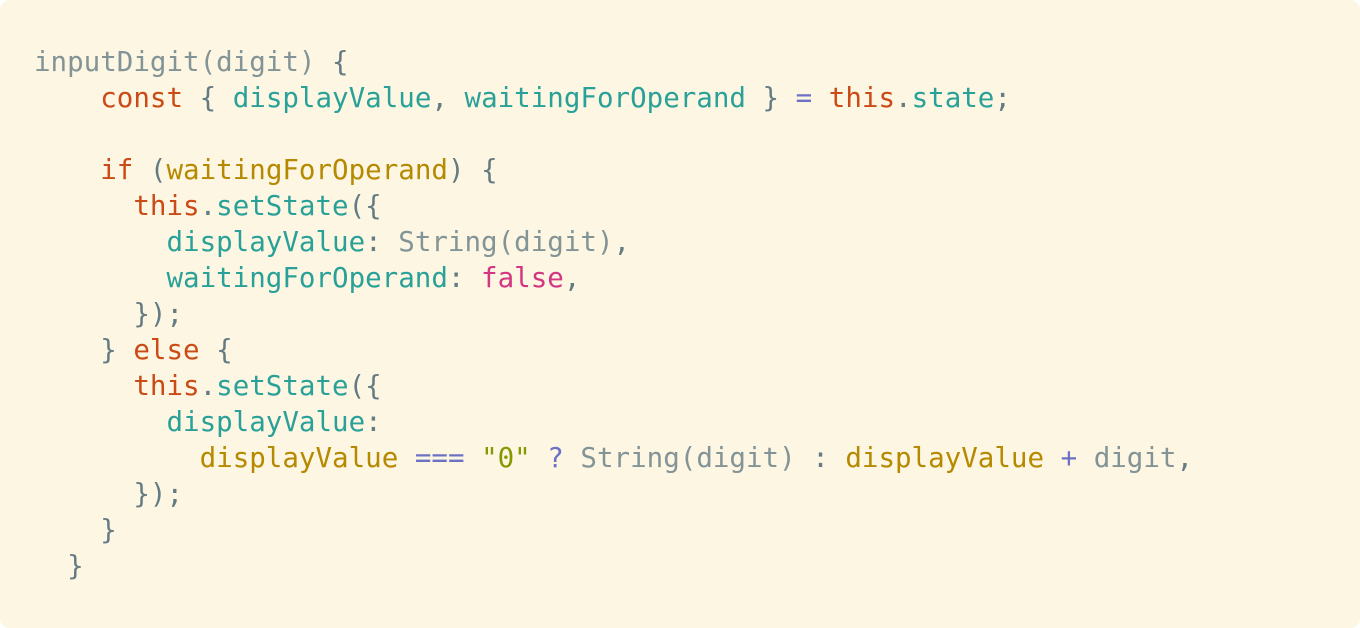 The width and height of the screenshot is (1360, 628). I want to click on code-token-keyword: if, so click(117, 170).